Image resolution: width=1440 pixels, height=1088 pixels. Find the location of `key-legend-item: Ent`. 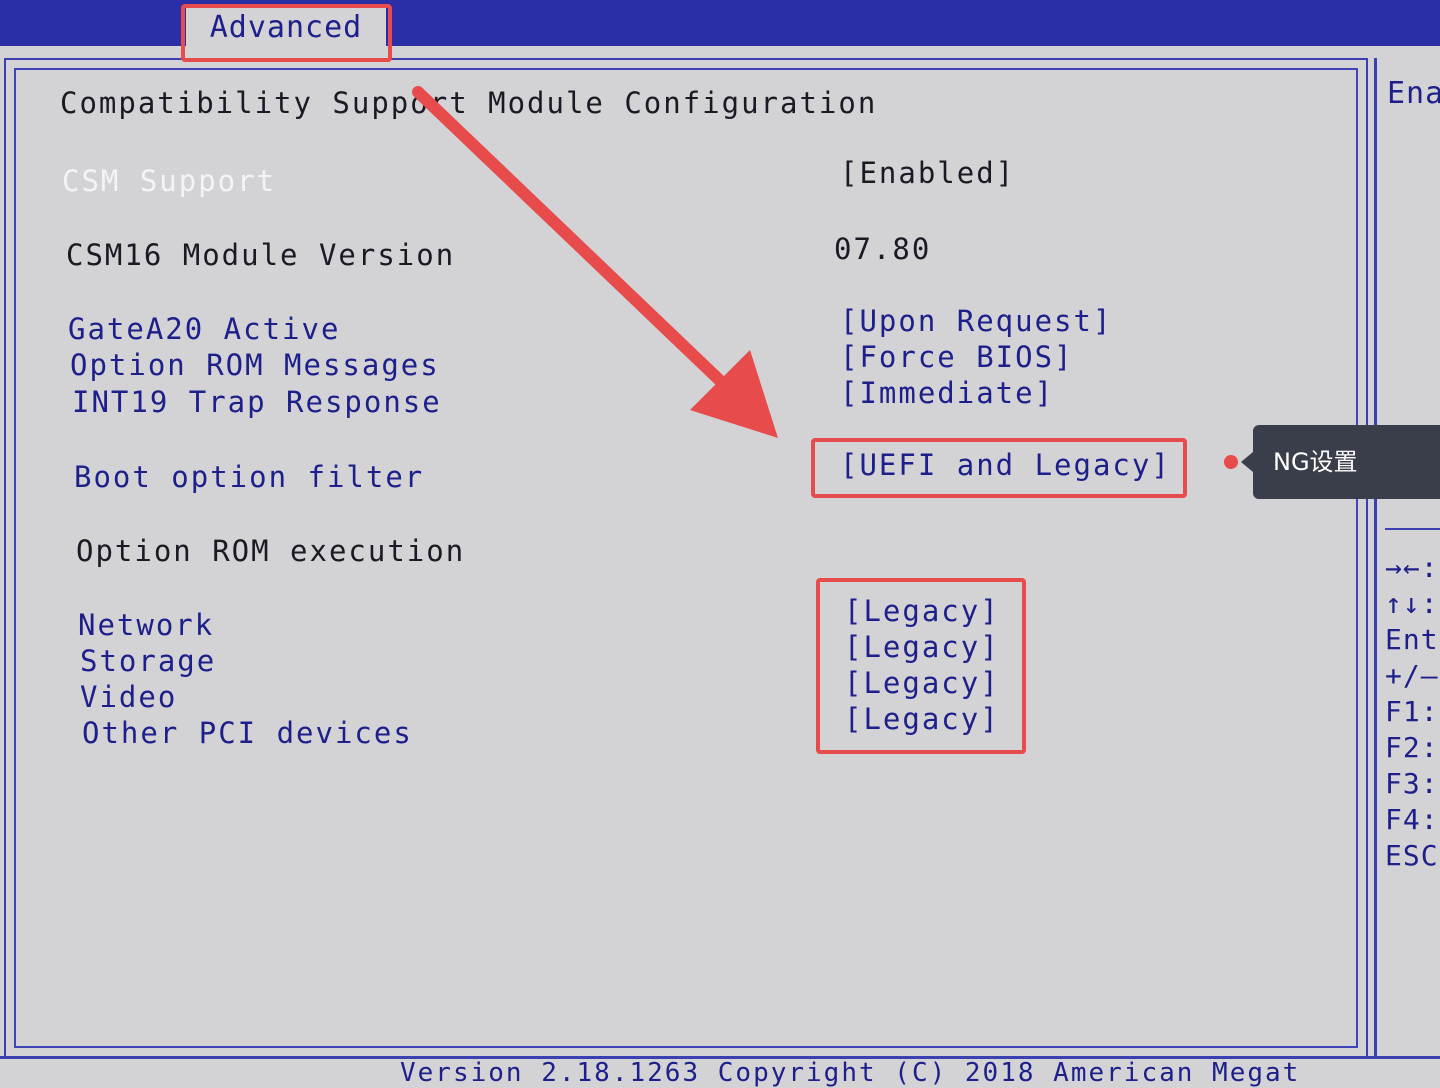

key-legend-item: Ent is located at coordinates (1412, 639).